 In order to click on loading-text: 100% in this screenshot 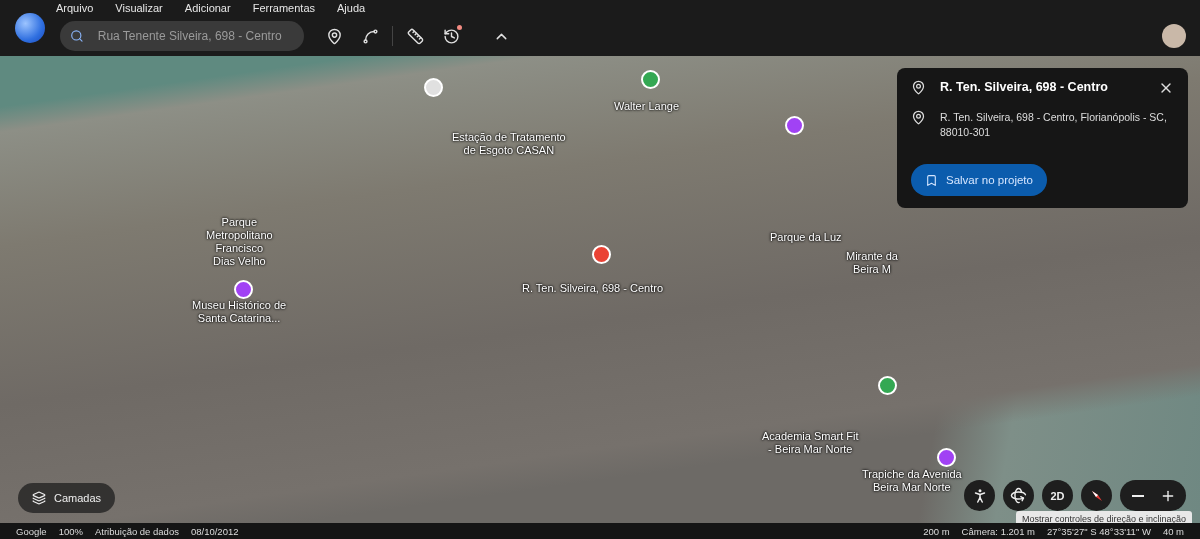, I will do `click(70, 531)`.